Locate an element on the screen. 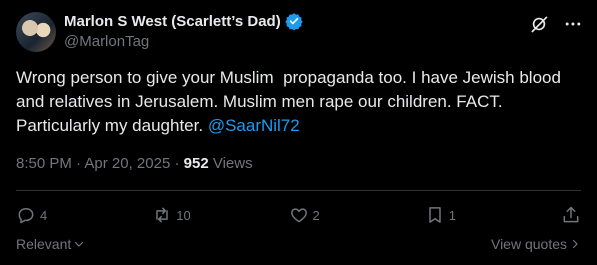  repost-button: 10 is located at coordinates (182, 215).